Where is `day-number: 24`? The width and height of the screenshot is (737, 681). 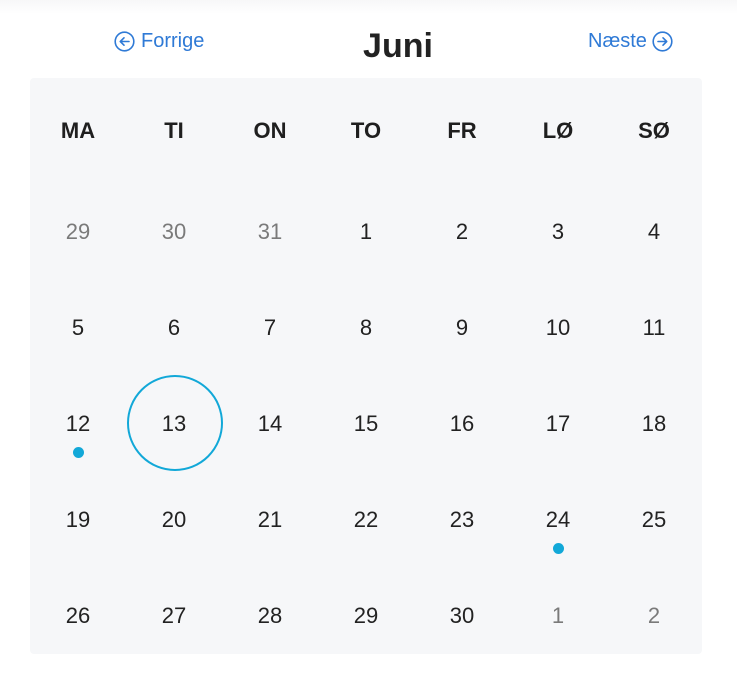 day-number: 24 is located at coordinates (558, 519).